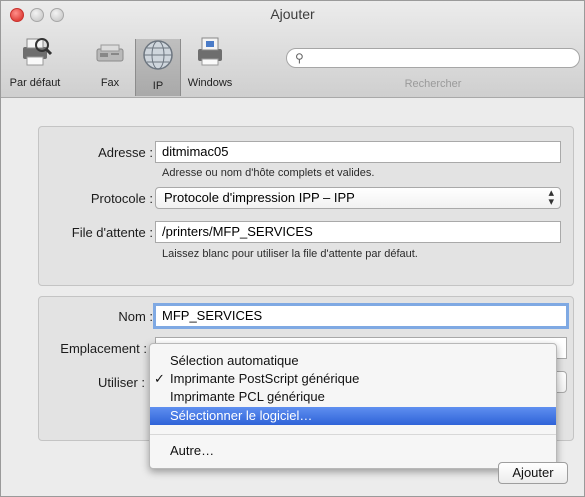  I want to click on checkmark-icon: ✓, so click(159, 378).